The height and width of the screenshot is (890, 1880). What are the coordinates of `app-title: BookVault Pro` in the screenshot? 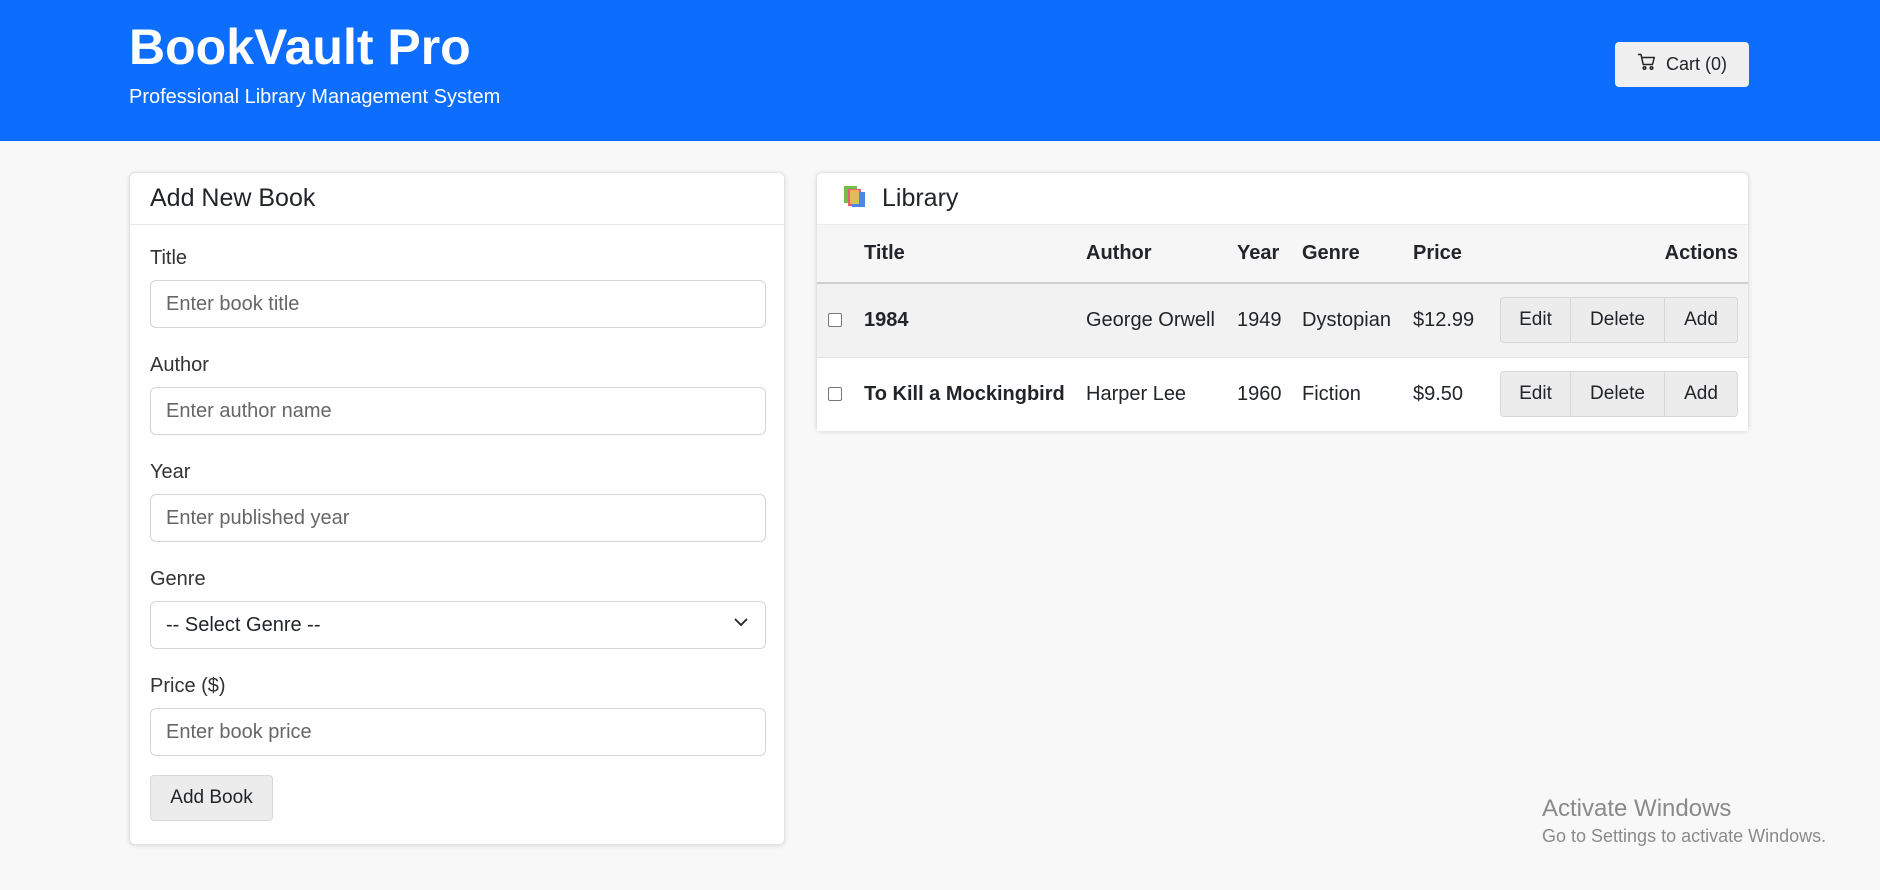 It's located at (300, 47).